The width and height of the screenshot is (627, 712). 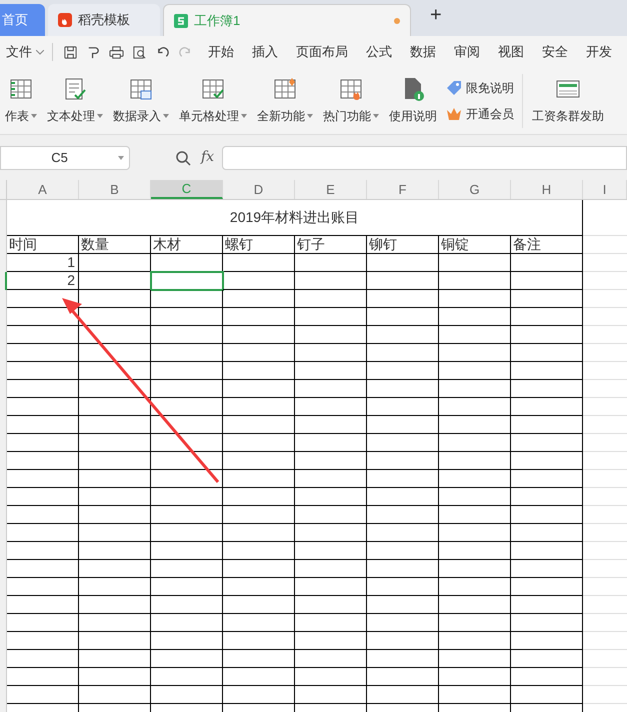 I want to click on ribbon-button: 热门功能, so click(x=351, y=101).